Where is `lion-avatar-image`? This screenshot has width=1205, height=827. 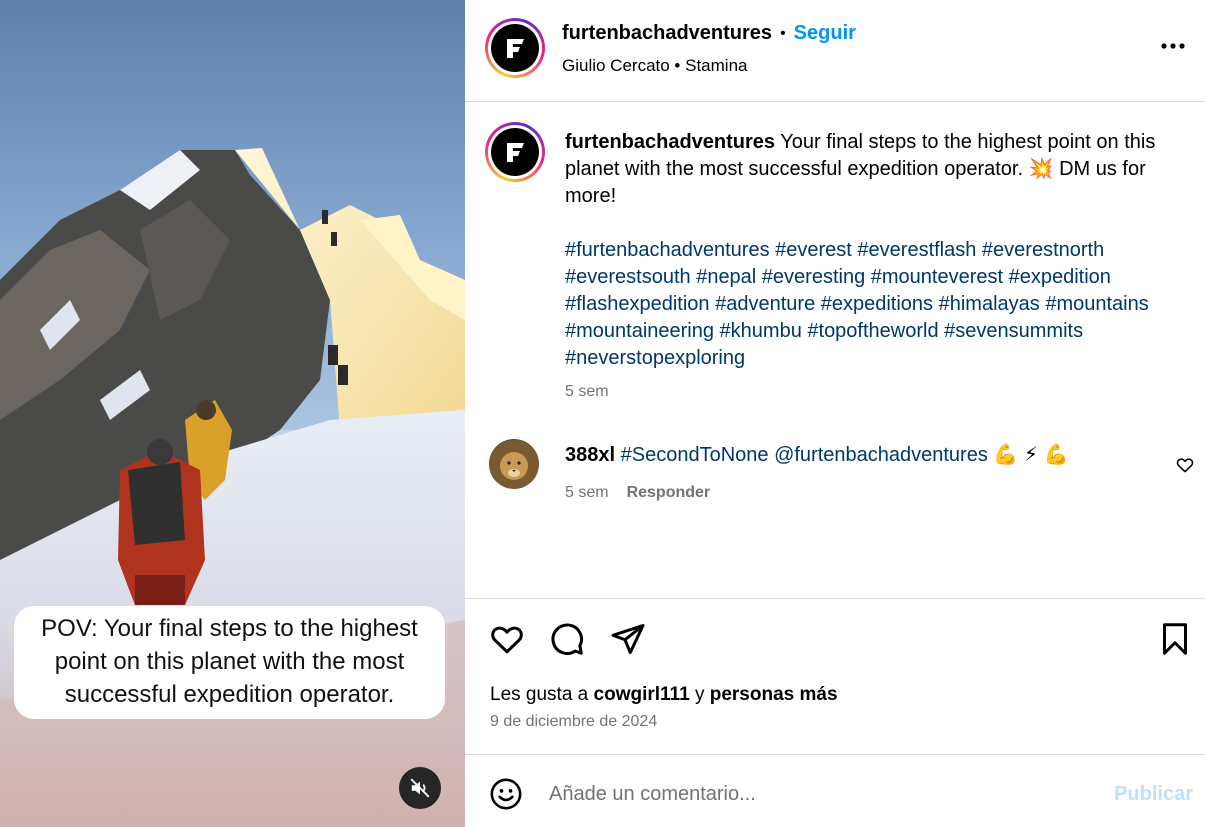
lion-avatar-image is located at coordinates (514, 464).